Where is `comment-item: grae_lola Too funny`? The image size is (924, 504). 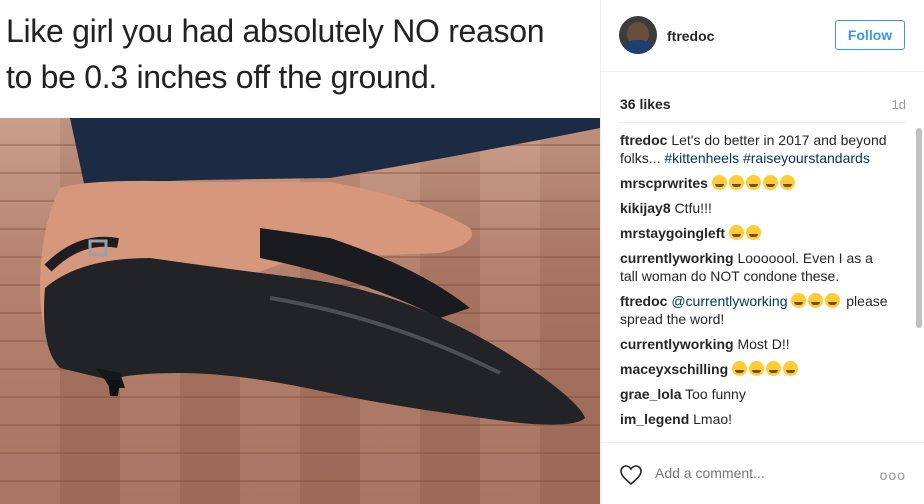
comment-item: grae_lola Too funny is located at coordinates (754, 394).